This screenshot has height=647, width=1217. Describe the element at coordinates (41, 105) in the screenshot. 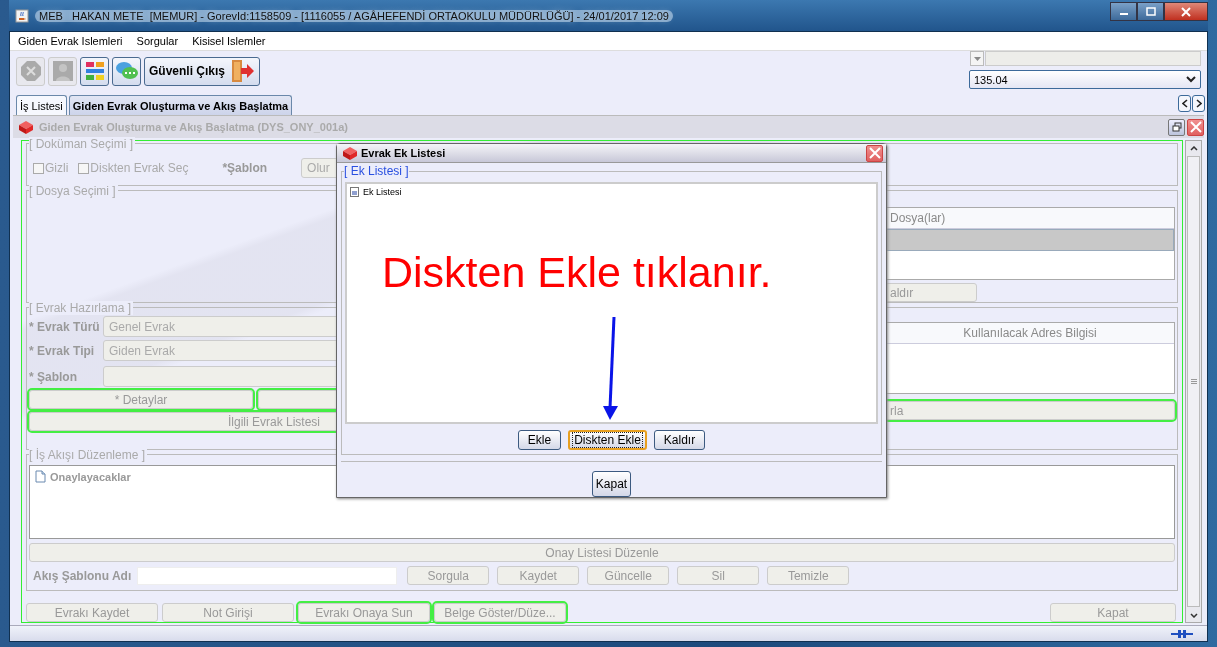

I see `tab: İş Listesi` at that location.